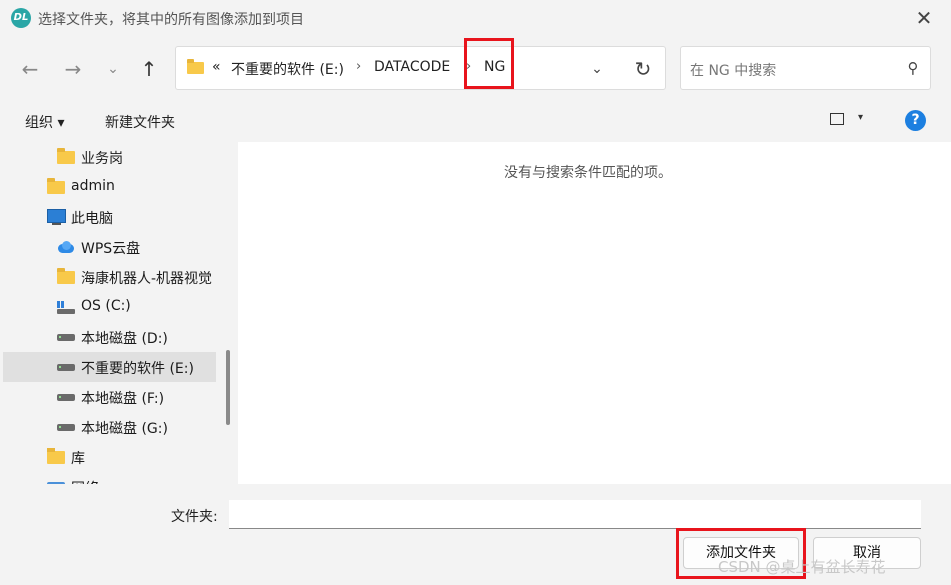  What do you see at coordinates (837, 119) in the screenshot?
I see `view-mode-icon` at bounding box center [837, 119].